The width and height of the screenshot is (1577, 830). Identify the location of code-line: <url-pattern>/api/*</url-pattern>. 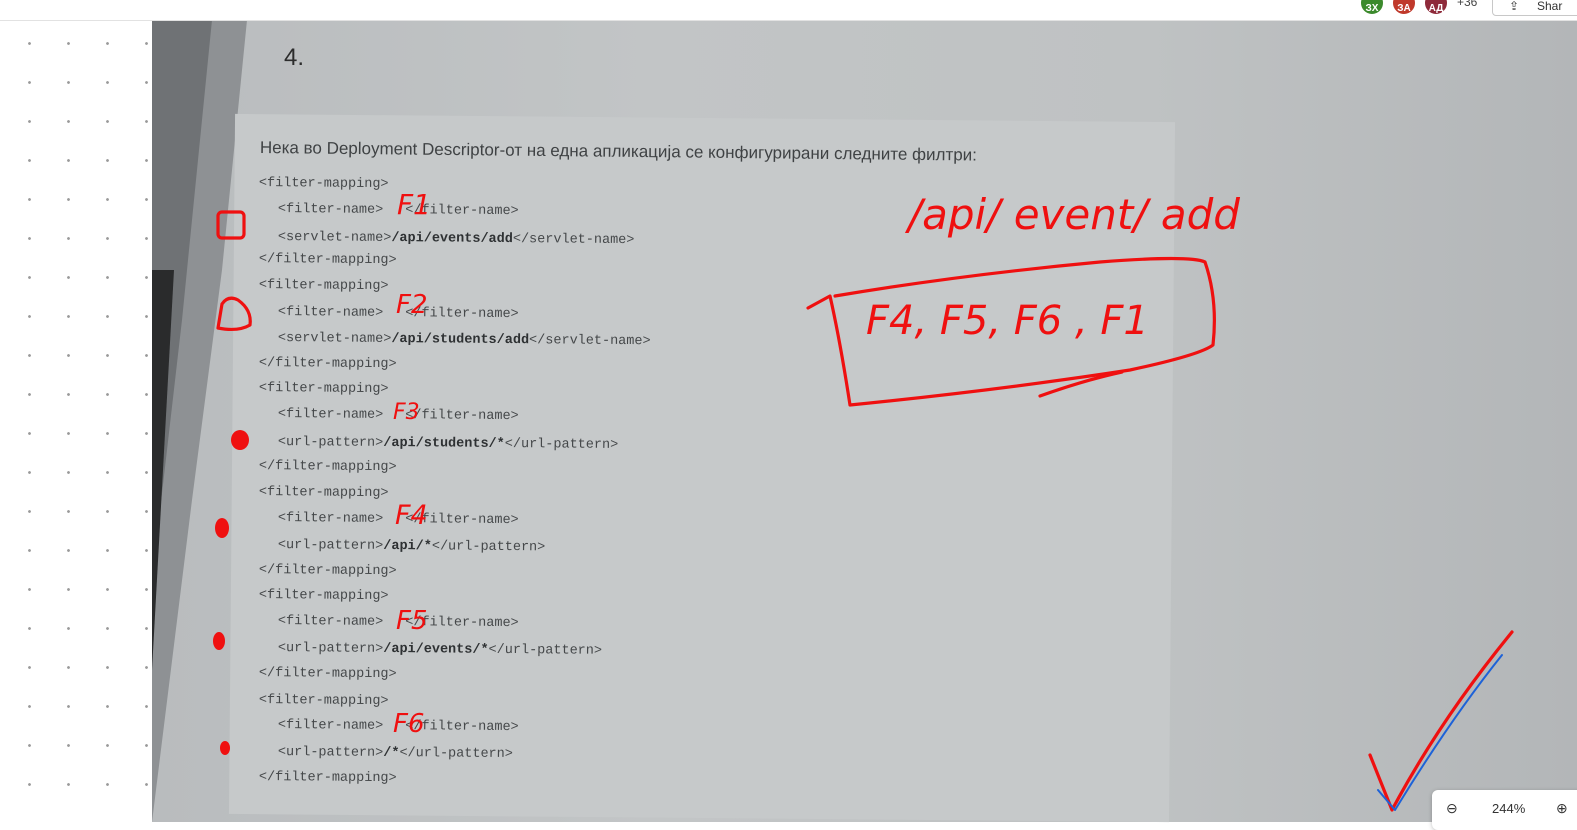
(411, 547).